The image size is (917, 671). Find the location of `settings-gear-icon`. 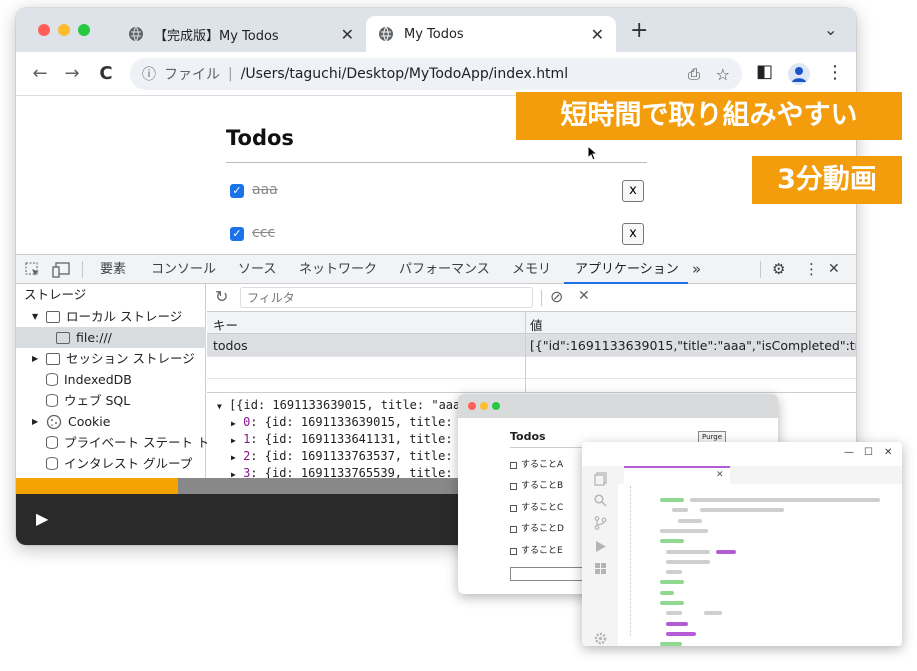

settings-gear-icon is located at coordinates (600, 638).